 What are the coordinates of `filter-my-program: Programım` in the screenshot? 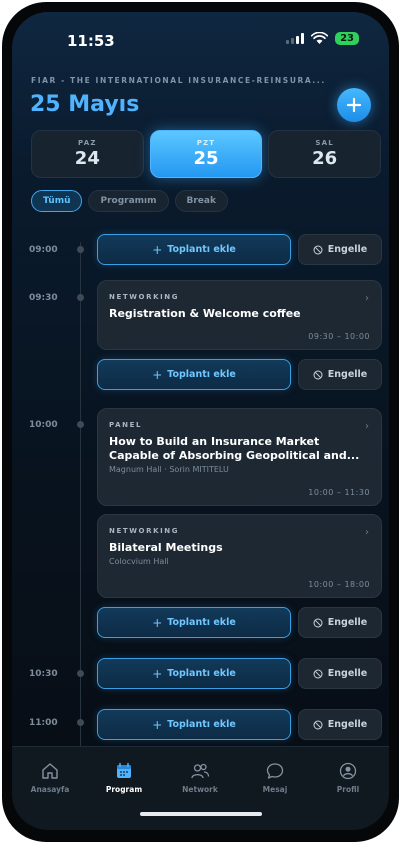 It's located at (128, 201).